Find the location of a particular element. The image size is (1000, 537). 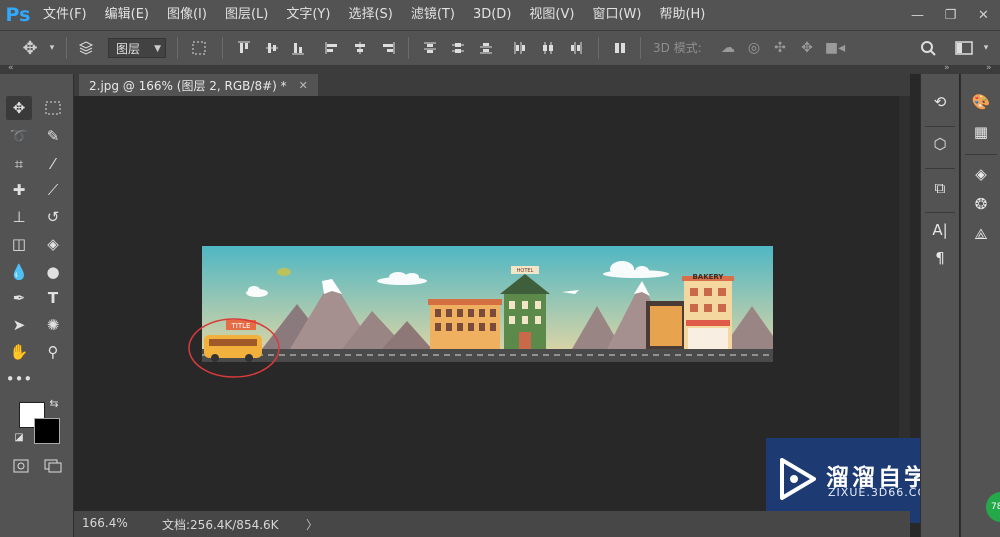

more-tools-icon: ••• is located at coordinates (19, 379).